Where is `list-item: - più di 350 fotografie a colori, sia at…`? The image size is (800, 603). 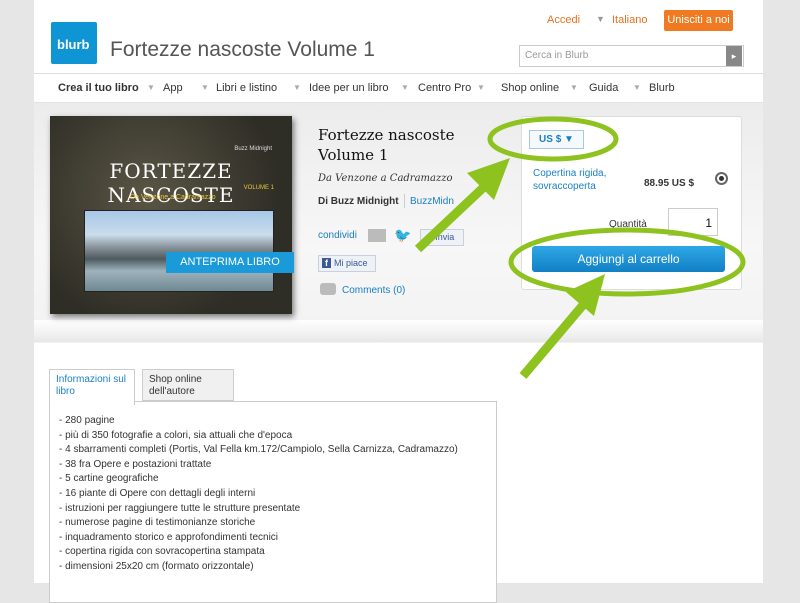 list-item: - più di 350 fotografie a colori, sia at… is located at coordinates (176, 435).